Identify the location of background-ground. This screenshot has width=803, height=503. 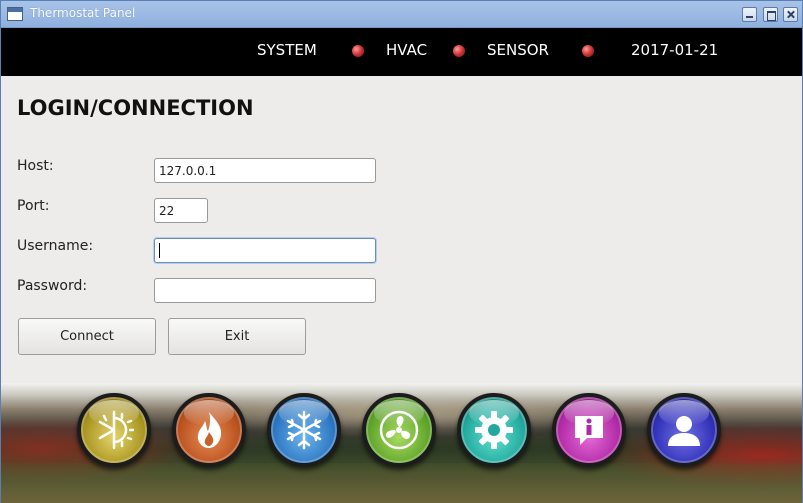
(401, 483).